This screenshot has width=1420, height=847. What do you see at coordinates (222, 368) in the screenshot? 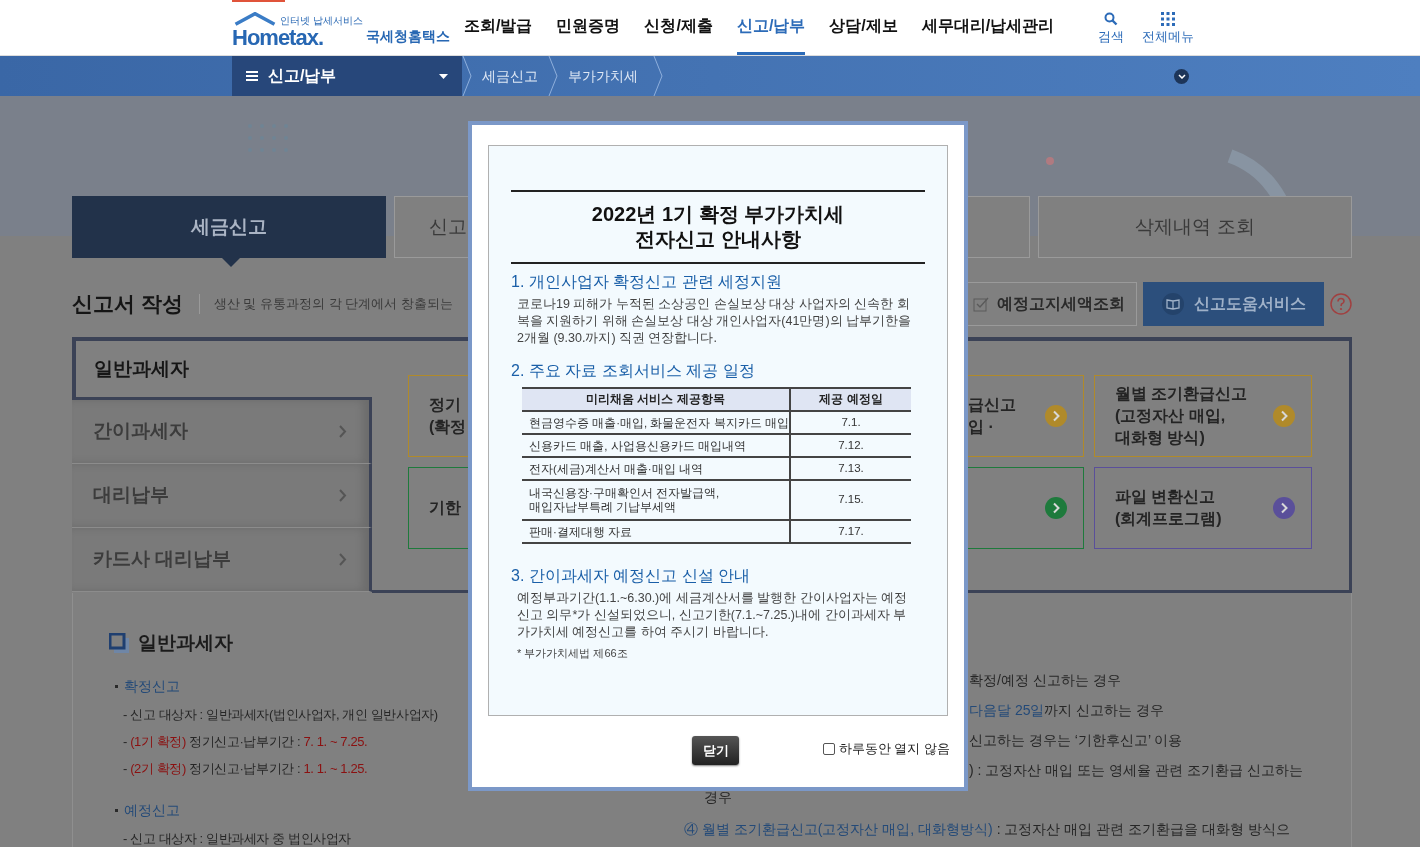
I see `sidebar-item: 일반과세자` at bounding box center [222, 368].